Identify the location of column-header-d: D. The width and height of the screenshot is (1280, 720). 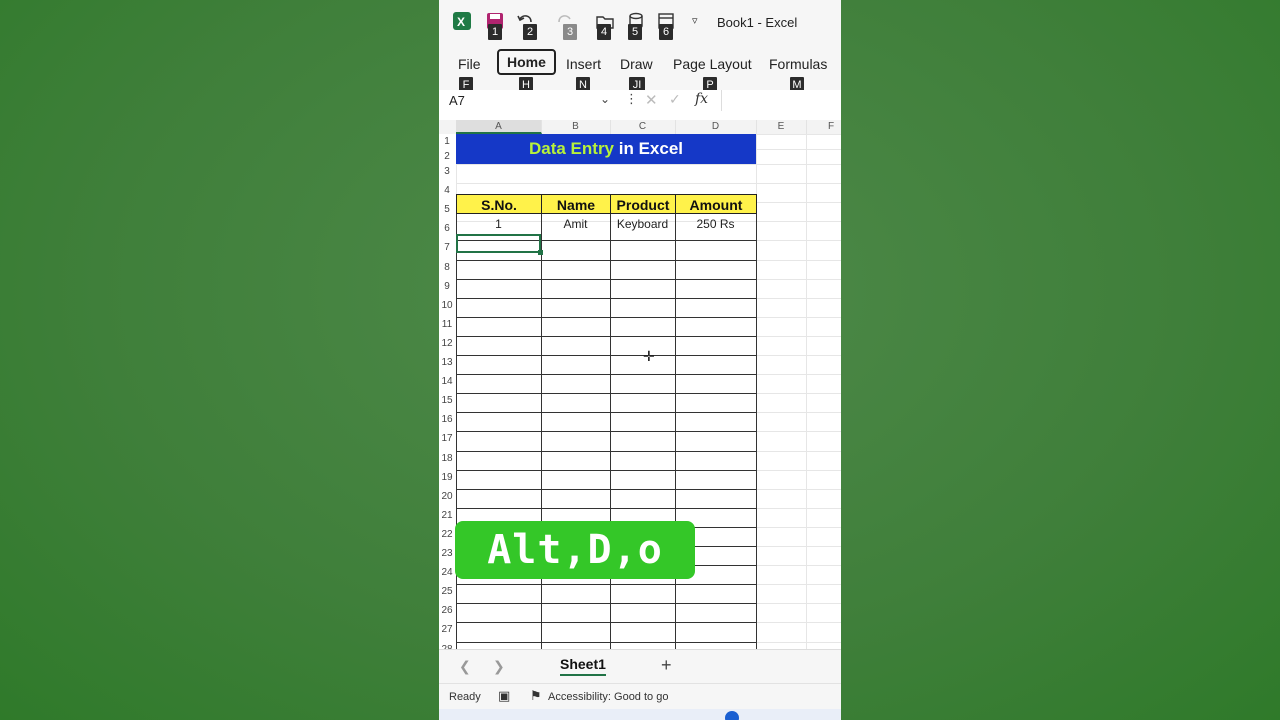
(716, 127).